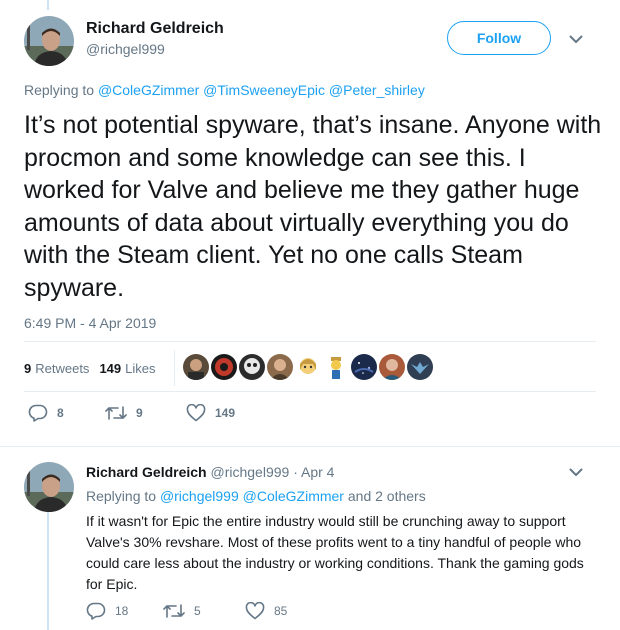 The width and height of the screenshot is (620, 630). What do you see at coordinates (264, 90) in the screenshot?
I see `mention-link: @TimSweeneyEpic` at bounding box center [264, 90].